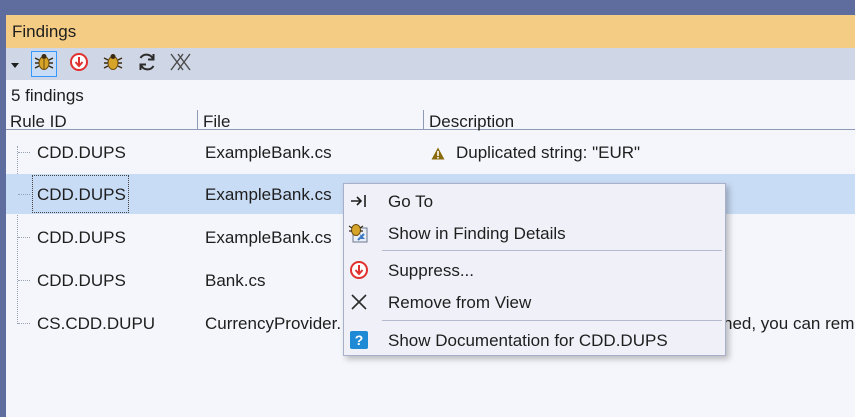 The width and height of the screenshot is (855, 417). What do you see at coordinates (235, 280) in the screenshot?
I see `file-cell: Bank.cs` at bounding box center [235, 280].